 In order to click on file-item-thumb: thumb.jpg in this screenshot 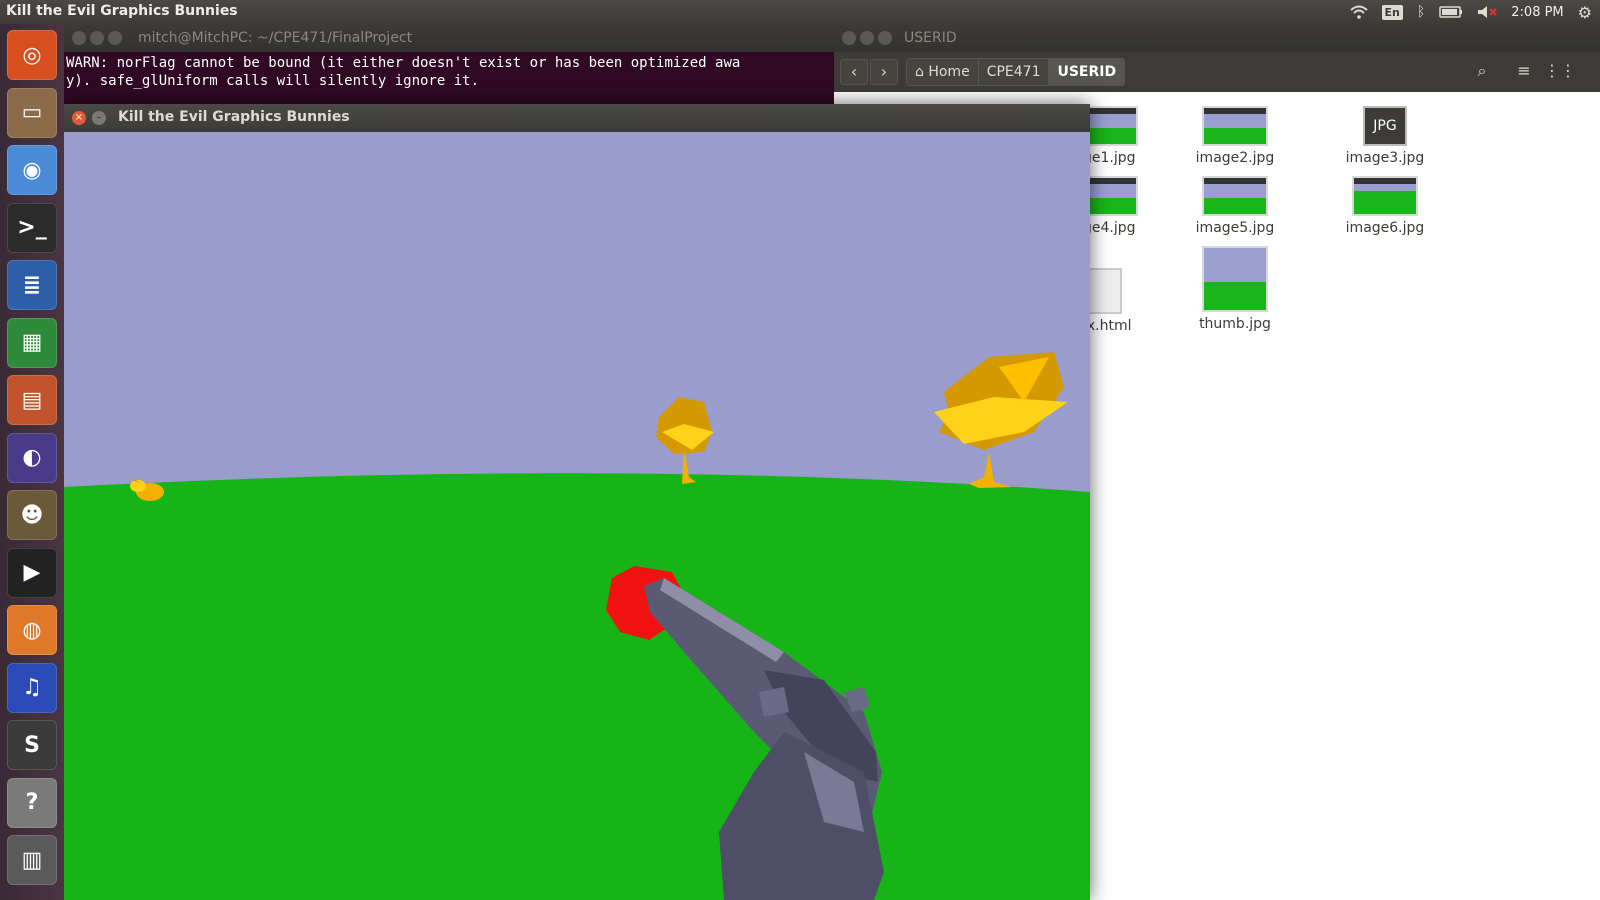, I will do `click(1235, 289)`.